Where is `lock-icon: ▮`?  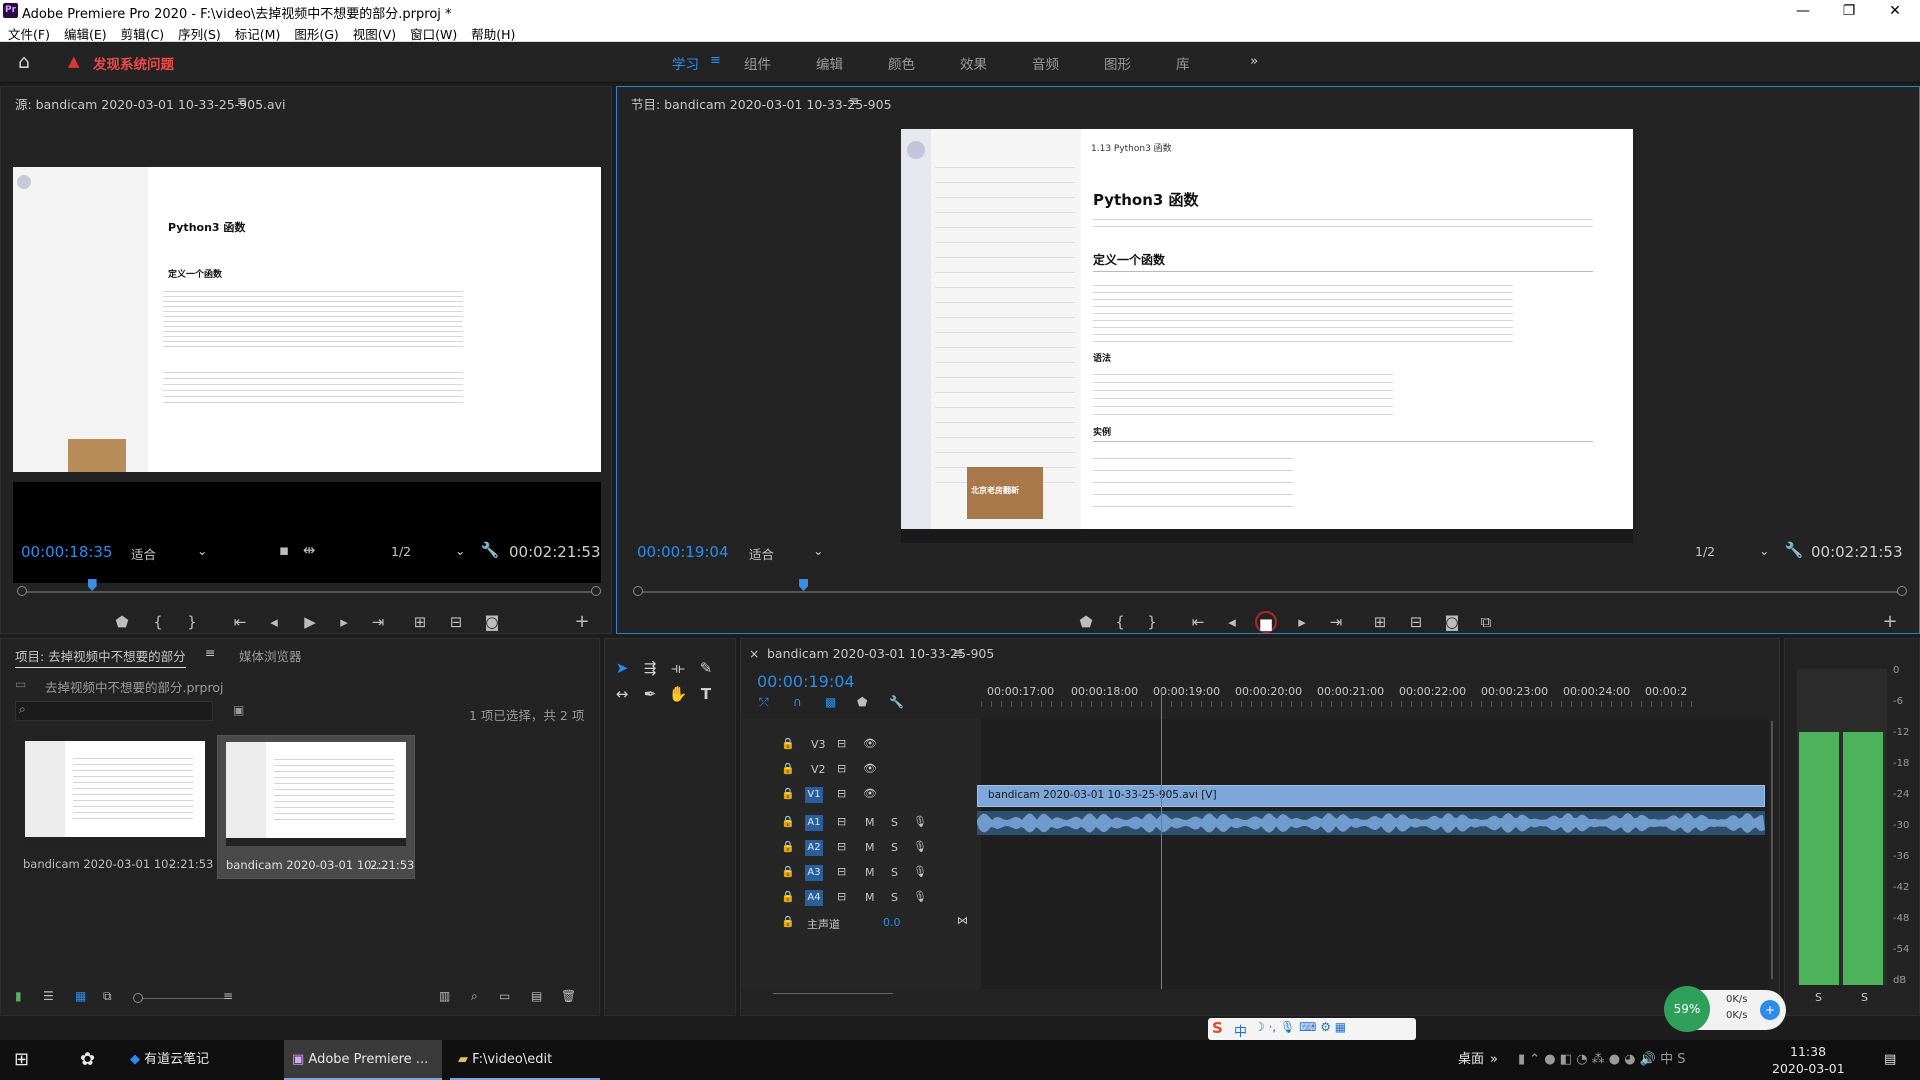
lock-icon: ▮ is located at coordinates (18, 996).